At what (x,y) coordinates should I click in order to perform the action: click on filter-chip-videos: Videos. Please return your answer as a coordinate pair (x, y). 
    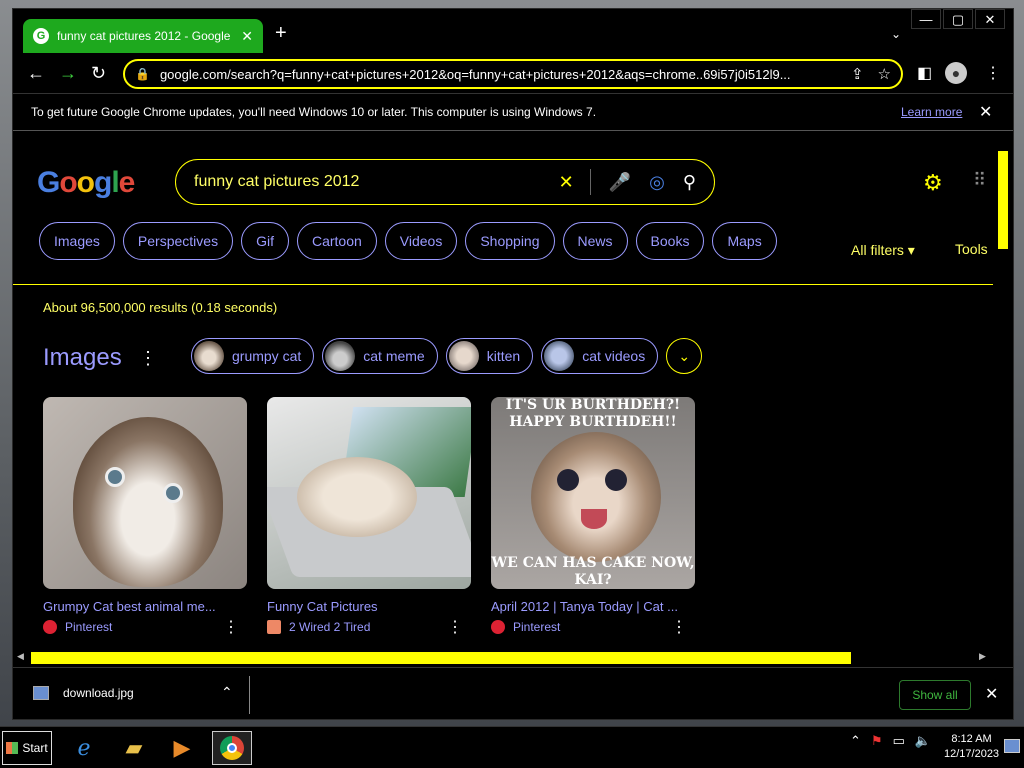
    Looking at the image, I should click on (421, 241).